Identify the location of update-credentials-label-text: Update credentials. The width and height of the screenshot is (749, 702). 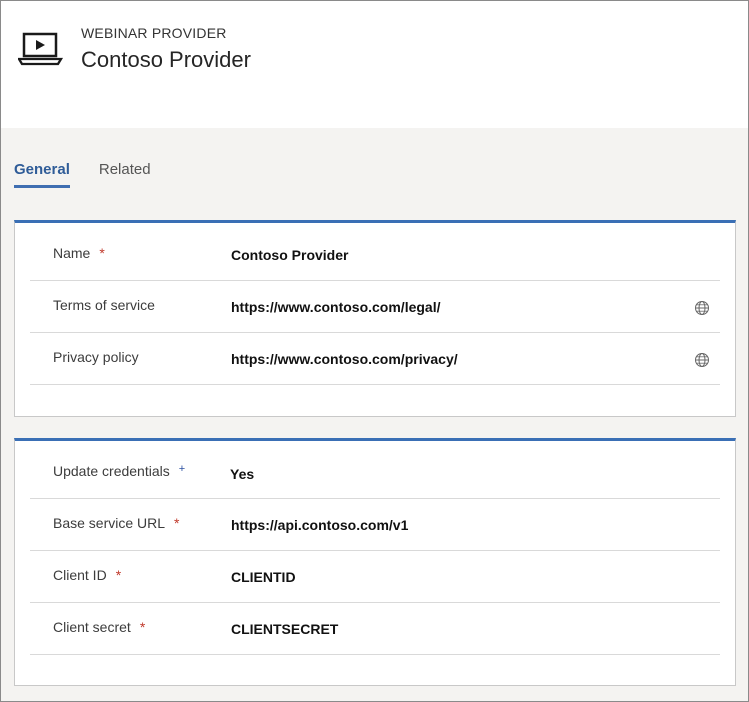
(111, 471).